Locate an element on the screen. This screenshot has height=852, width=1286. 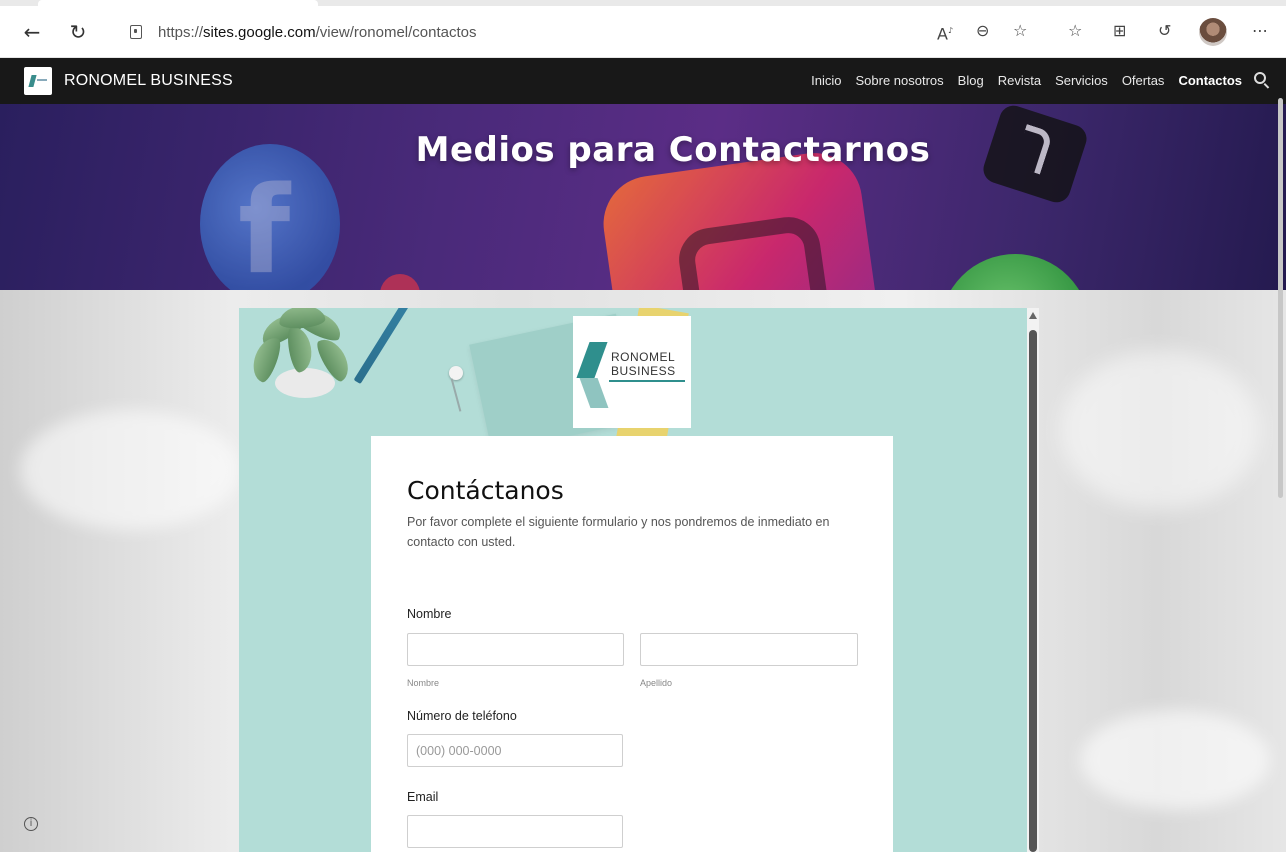
page-scrollbar is located at coordinates (1281, 455).